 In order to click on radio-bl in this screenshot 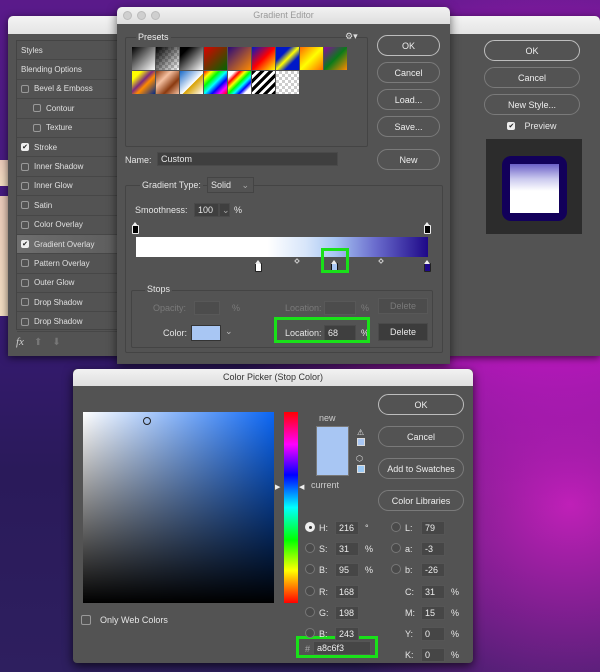, I will do `click(310, 633)`.